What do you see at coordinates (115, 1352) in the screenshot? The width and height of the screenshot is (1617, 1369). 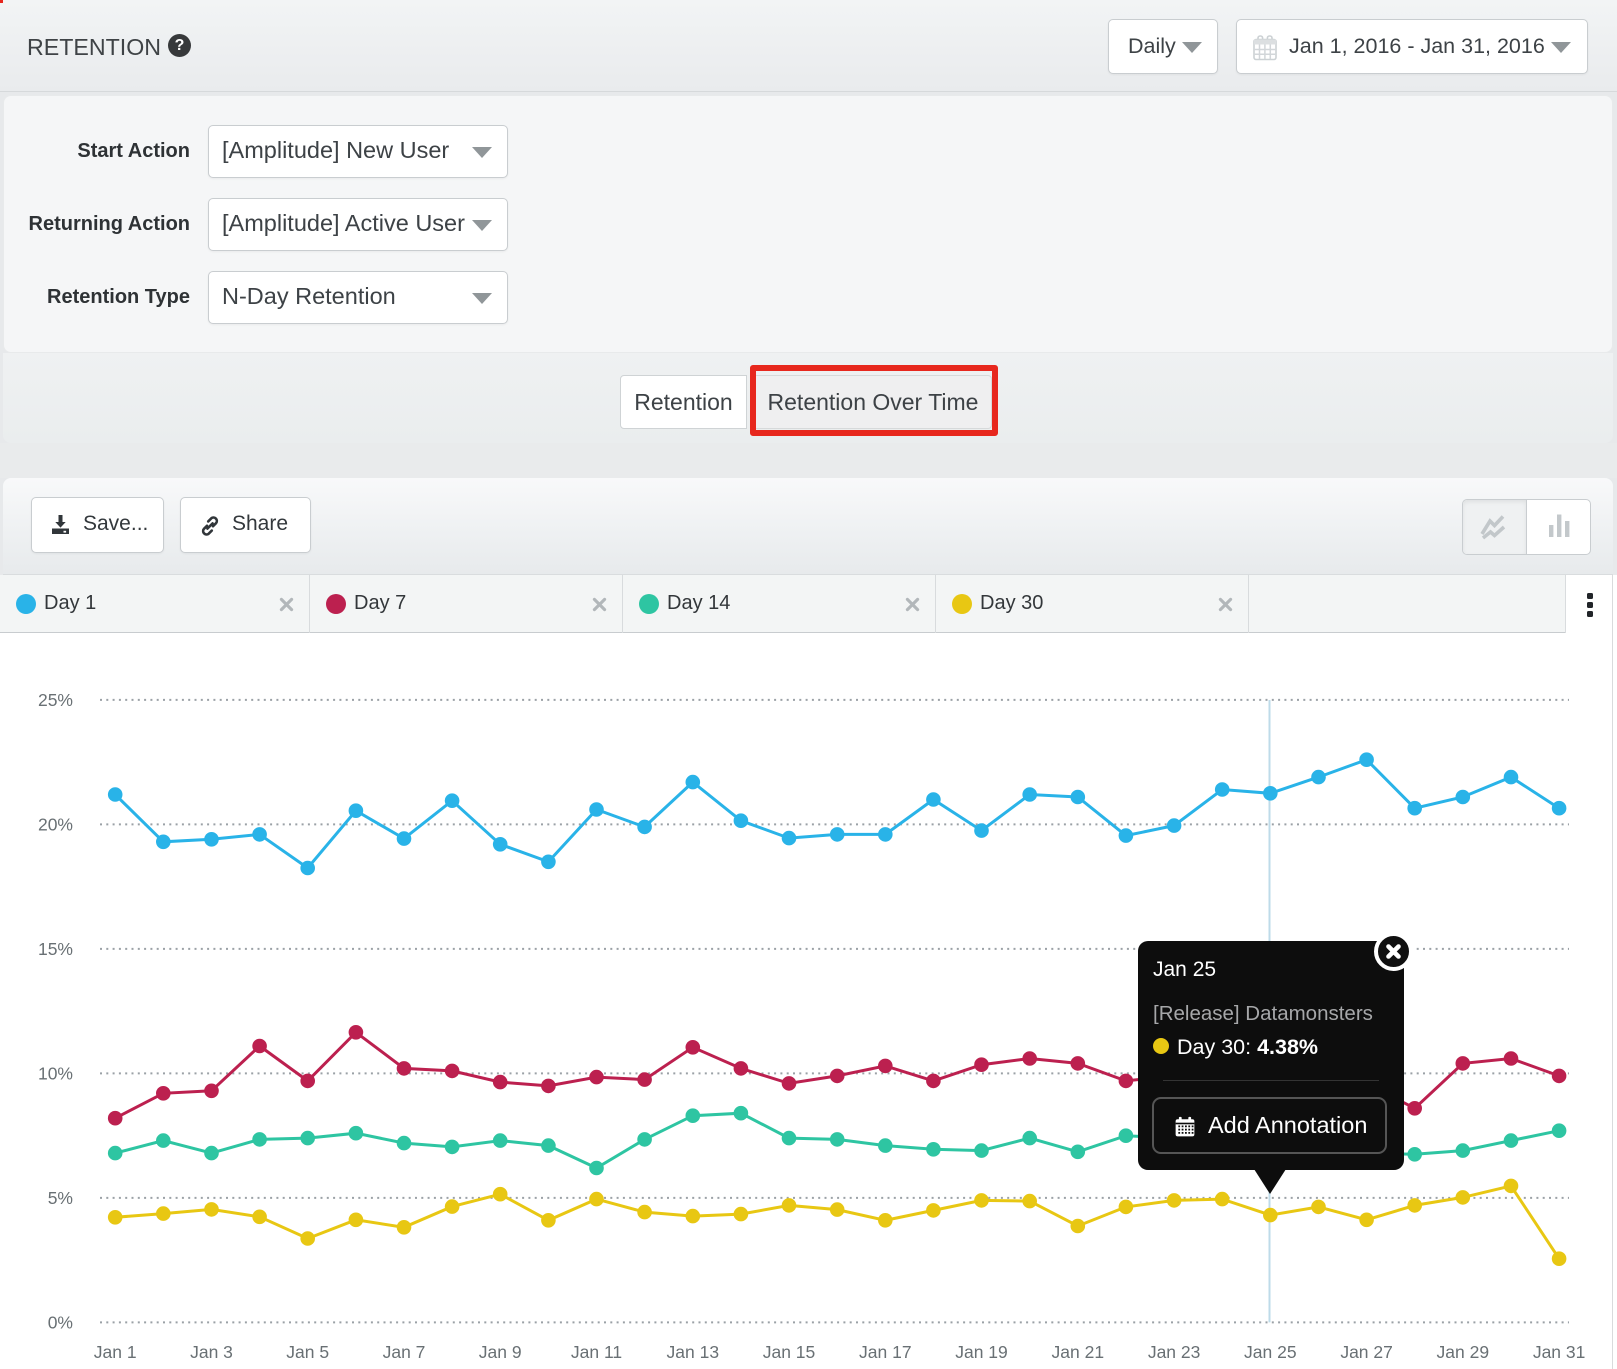 I see `svg-text: Jan 1` at bounding box center [115, 1352].